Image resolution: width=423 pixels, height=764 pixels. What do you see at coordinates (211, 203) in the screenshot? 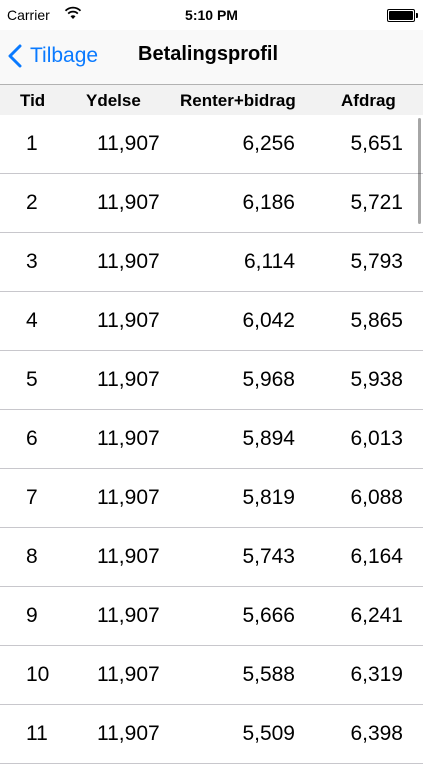
I see `table-row: 2 11,907 6,186 5,721` at bounding box center [211, 203].